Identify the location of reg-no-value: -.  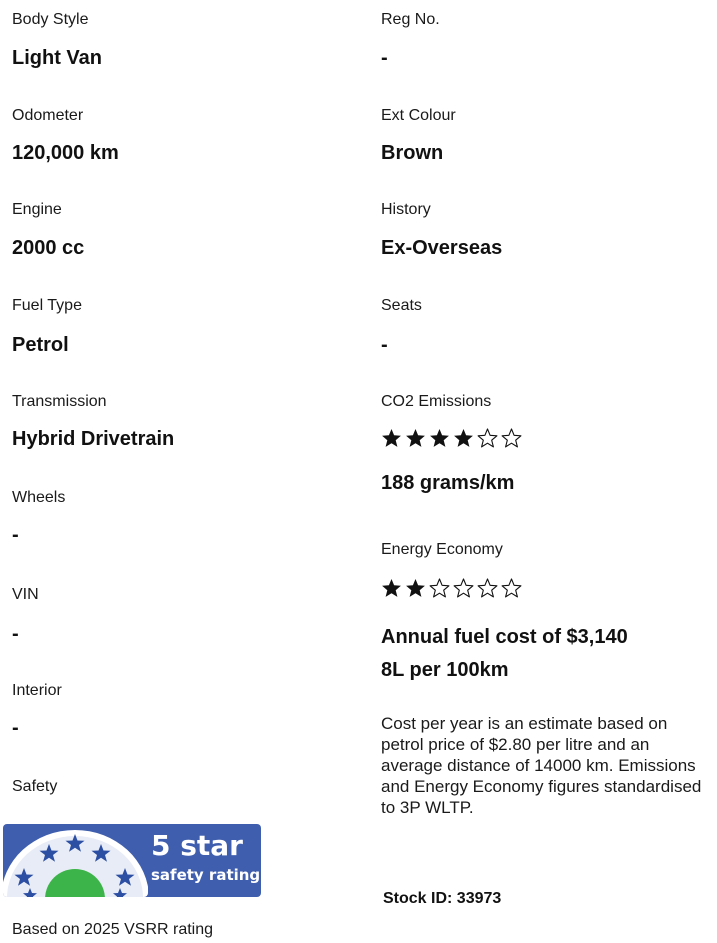
(384, 58).